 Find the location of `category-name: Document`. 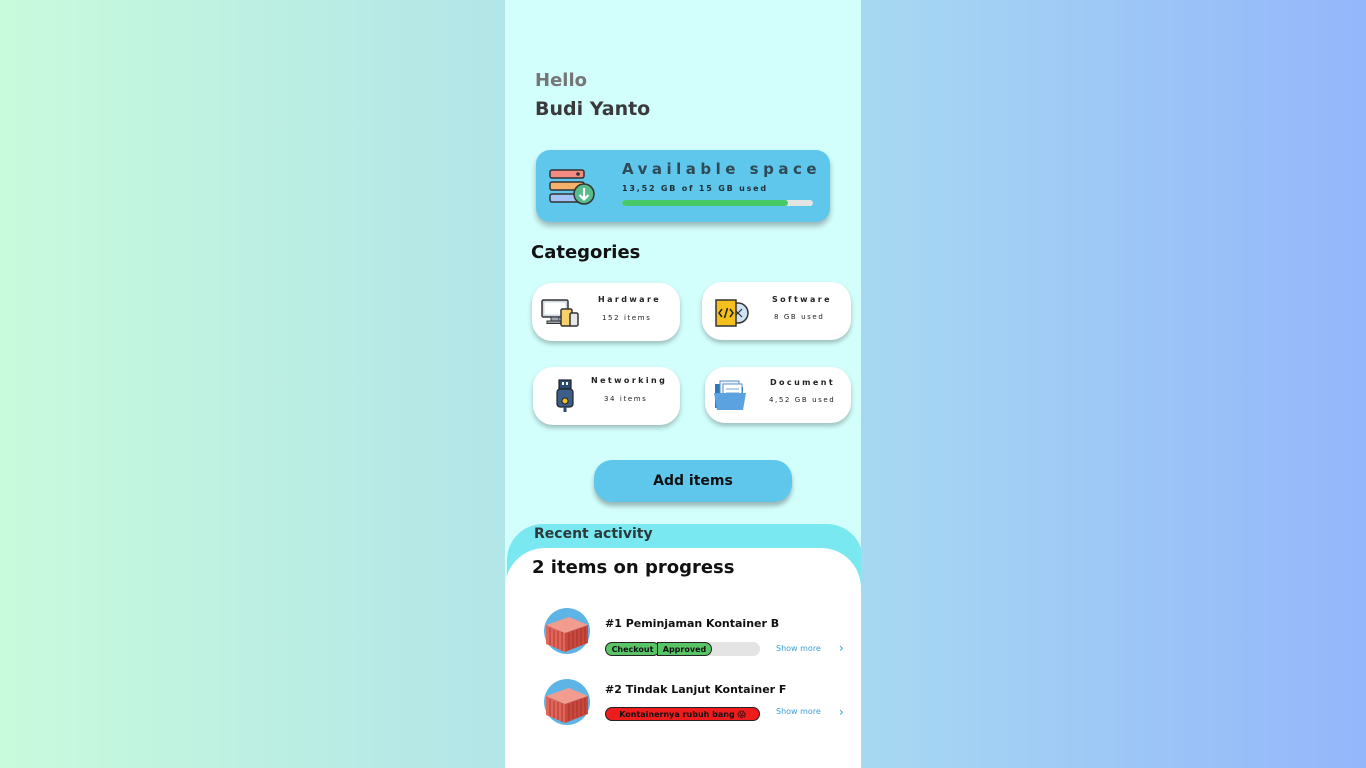

category-name: Document is located at coordinates (803, 382).